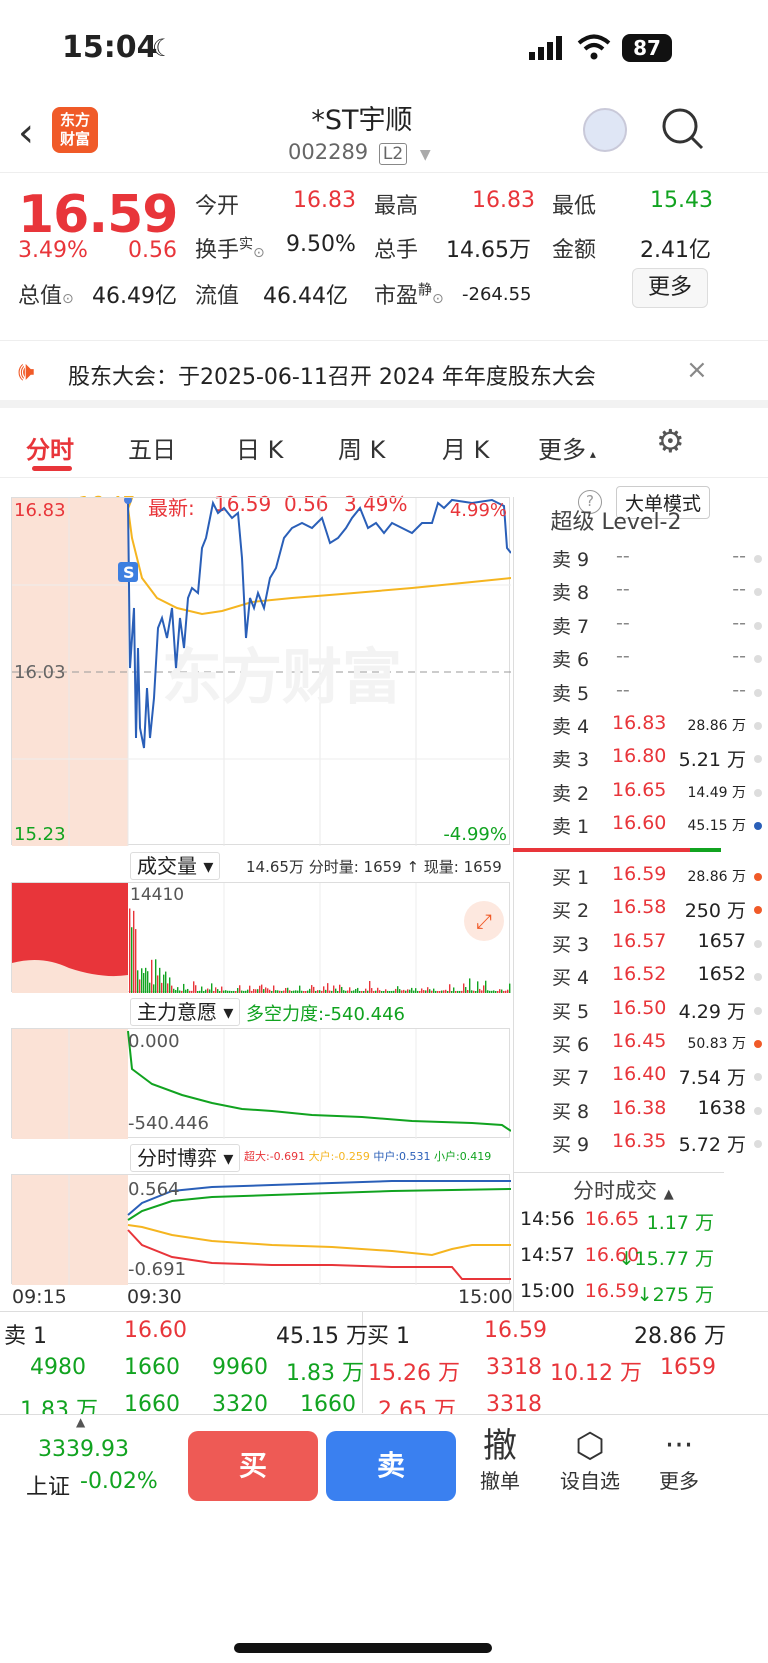 The height and width of the screenshot is (1663, 768). I want to click on notice-bar: 🕪 股东大会：于2025-06-11召开 2024 年年度股东大会 ×, so click(384, 374).